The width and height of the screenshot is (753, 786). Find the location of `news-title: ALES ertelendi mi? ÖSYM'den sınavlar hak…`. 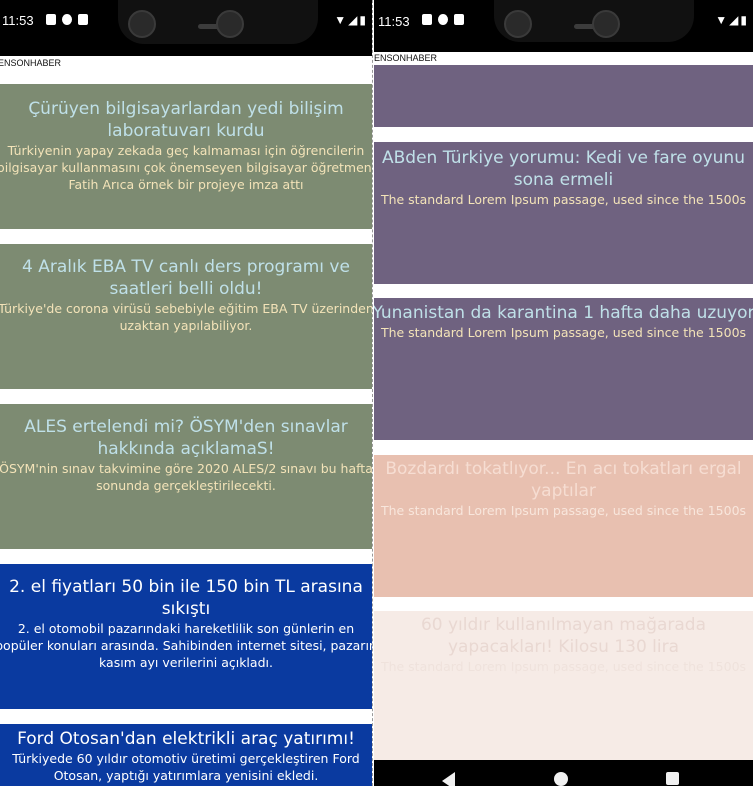

news-title: ALES ertelendi mi? ÖSYM'den sınavlar hak… is located at coordinates (186, 438).